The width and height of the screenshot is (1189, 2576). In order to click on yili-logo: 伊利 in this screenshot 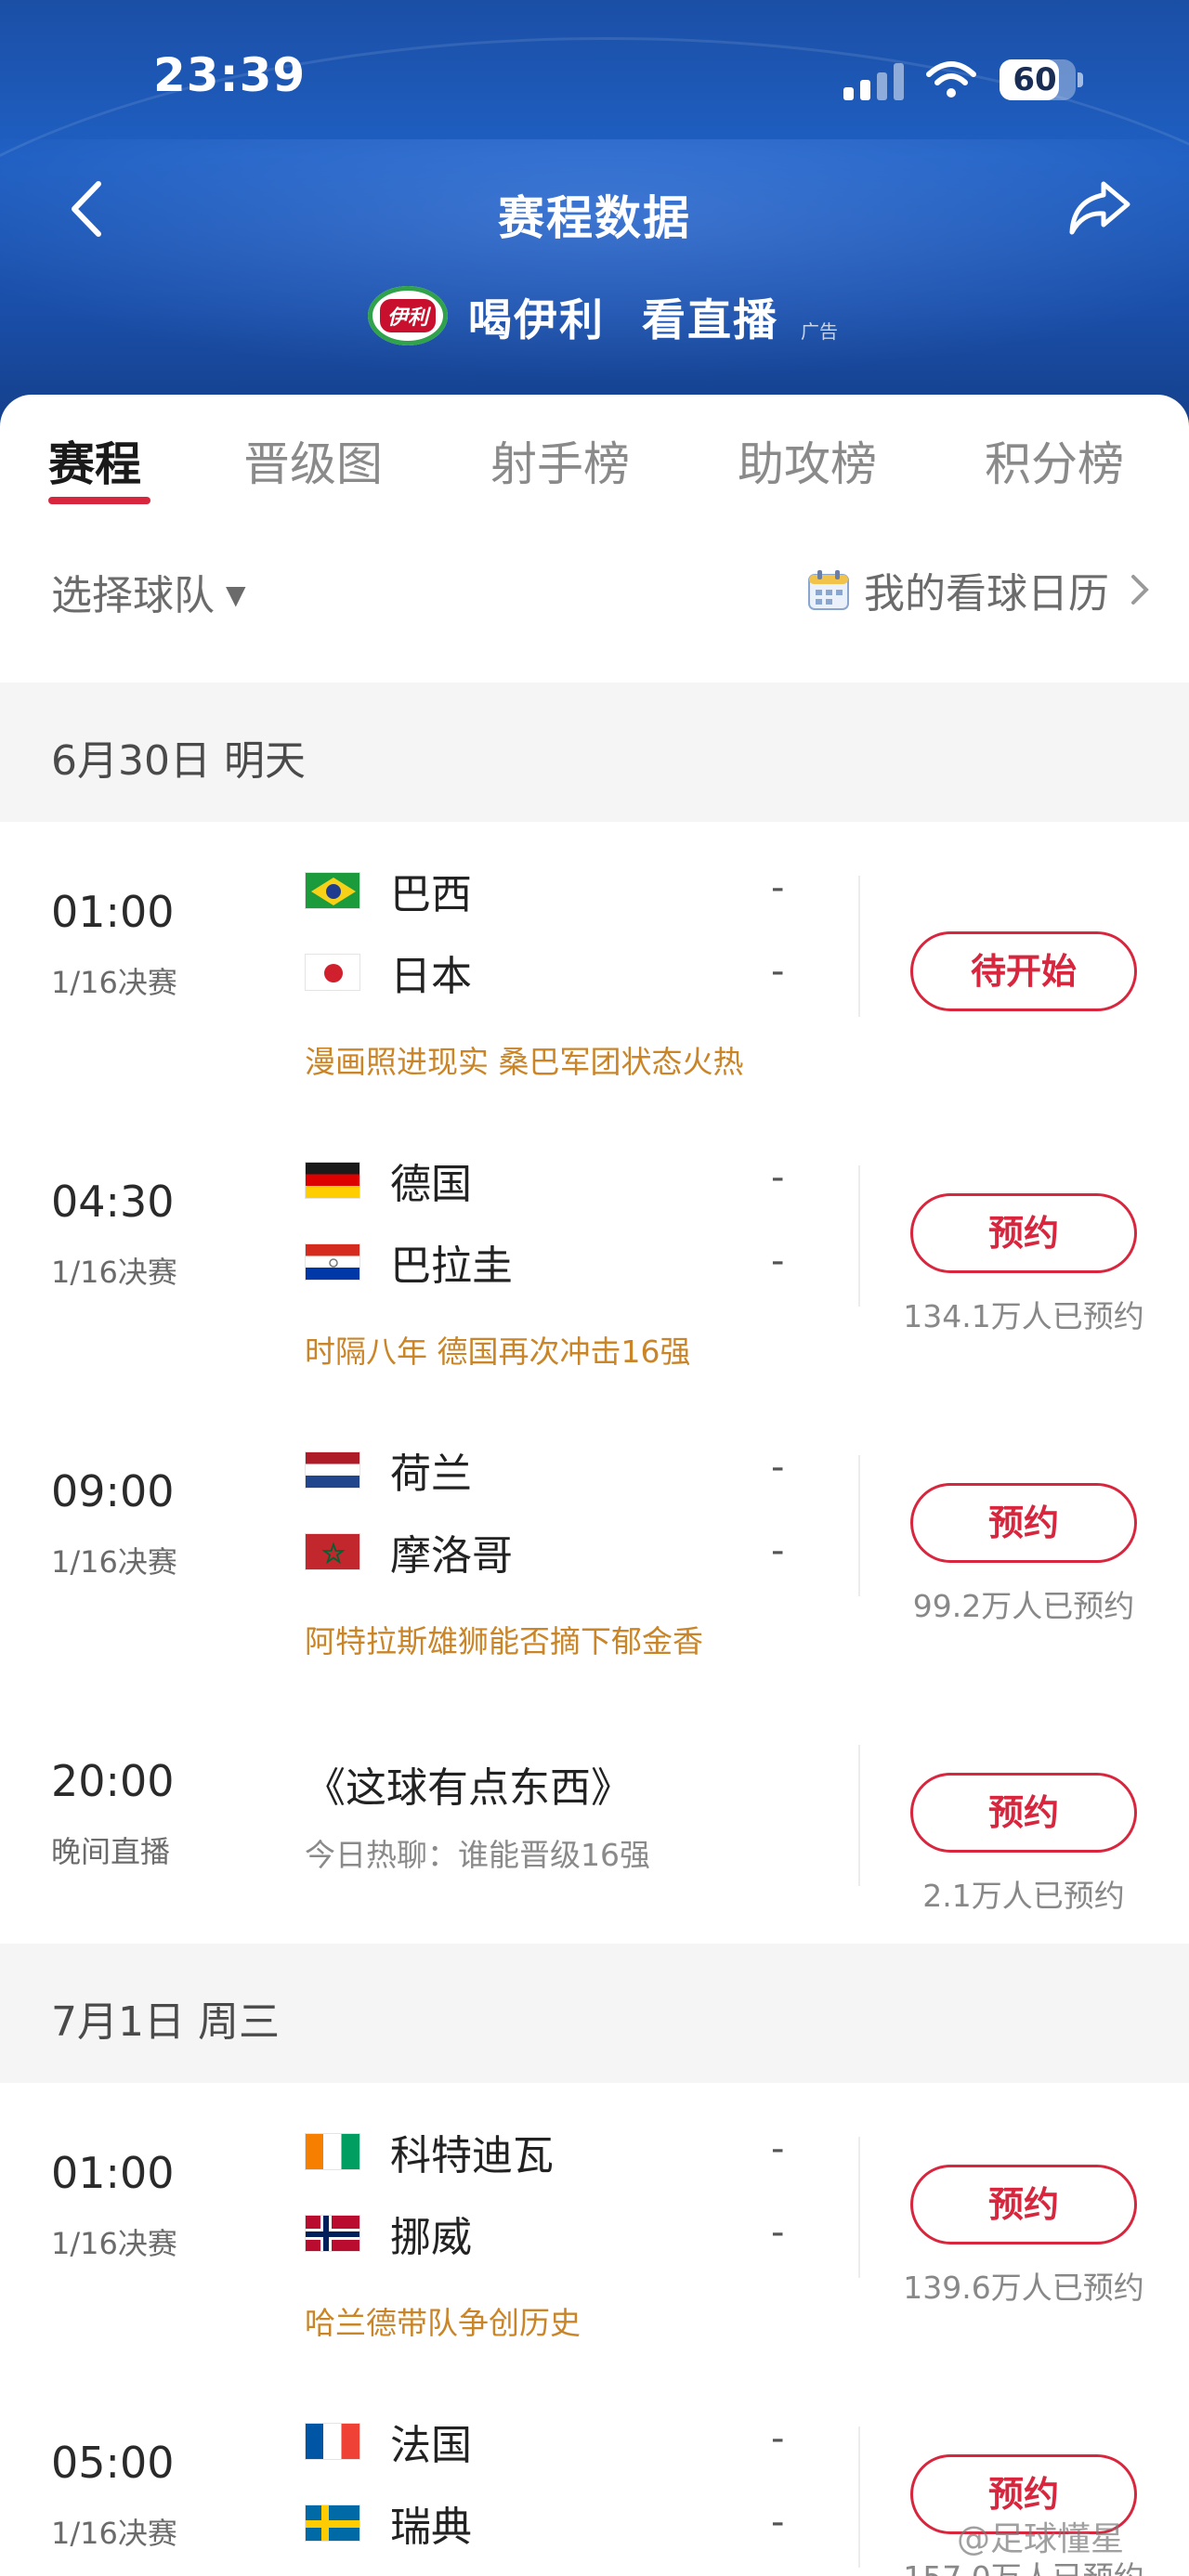, I will do `click(408, 315)`.